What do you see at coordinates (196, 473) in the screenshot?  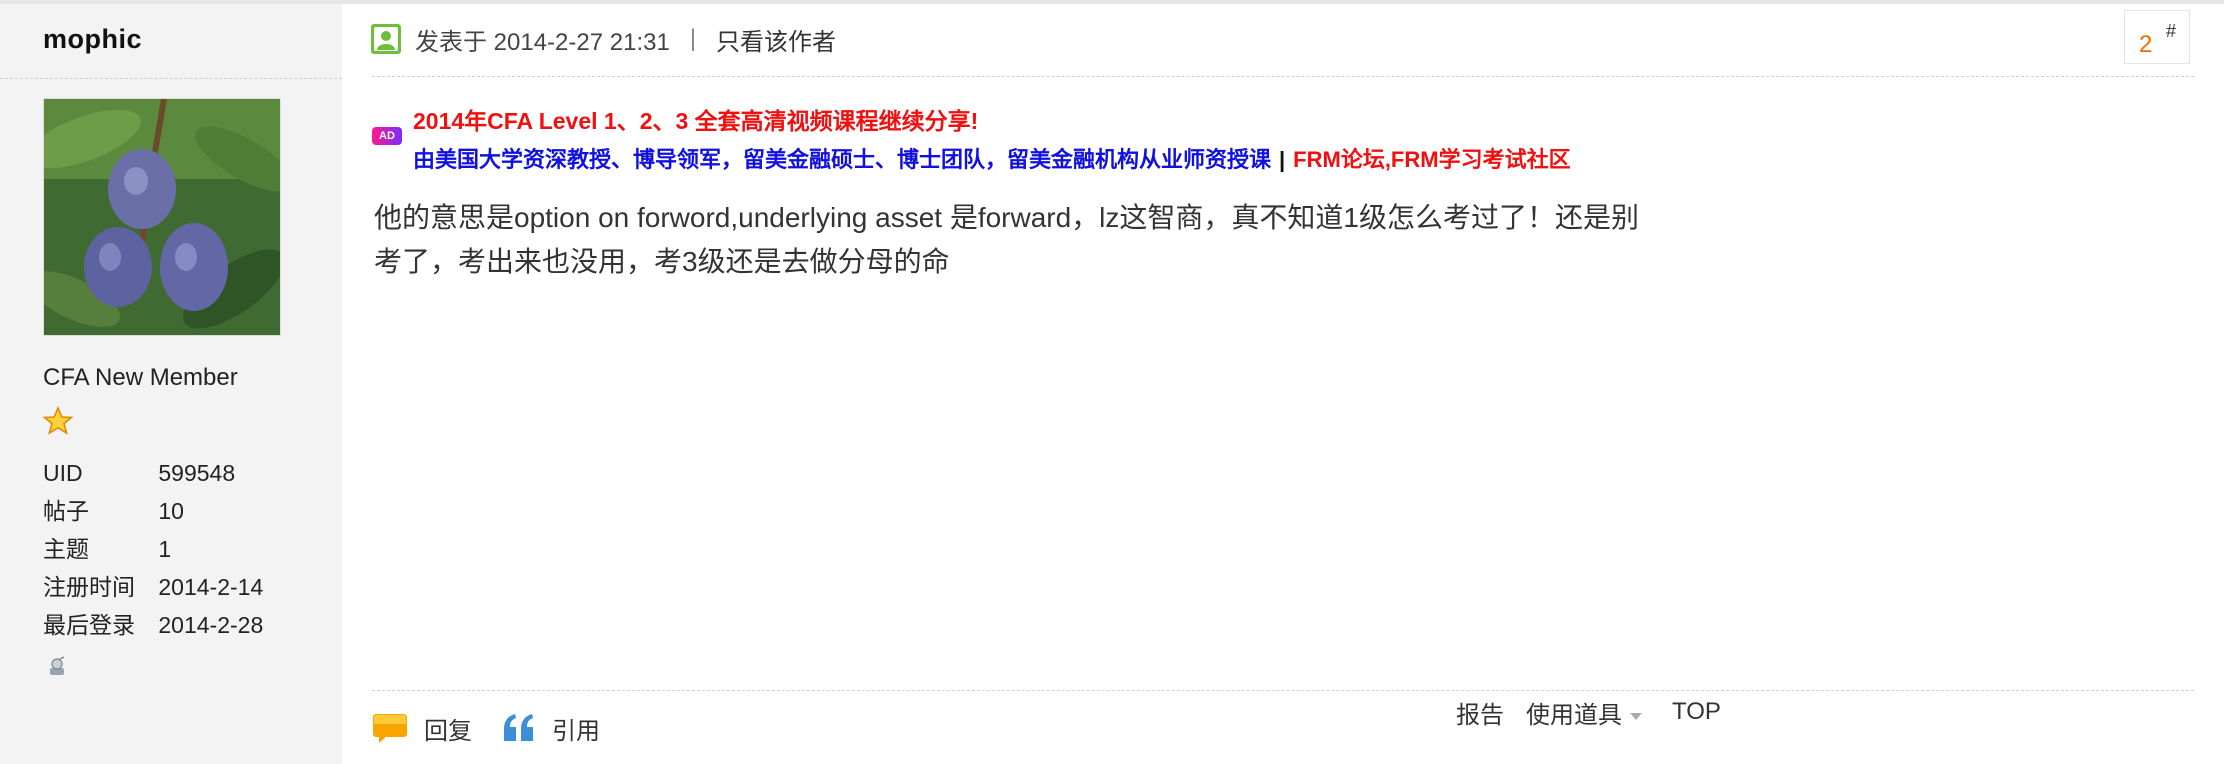 I see `stat-value: 599548` at bounding box center [196, 473].